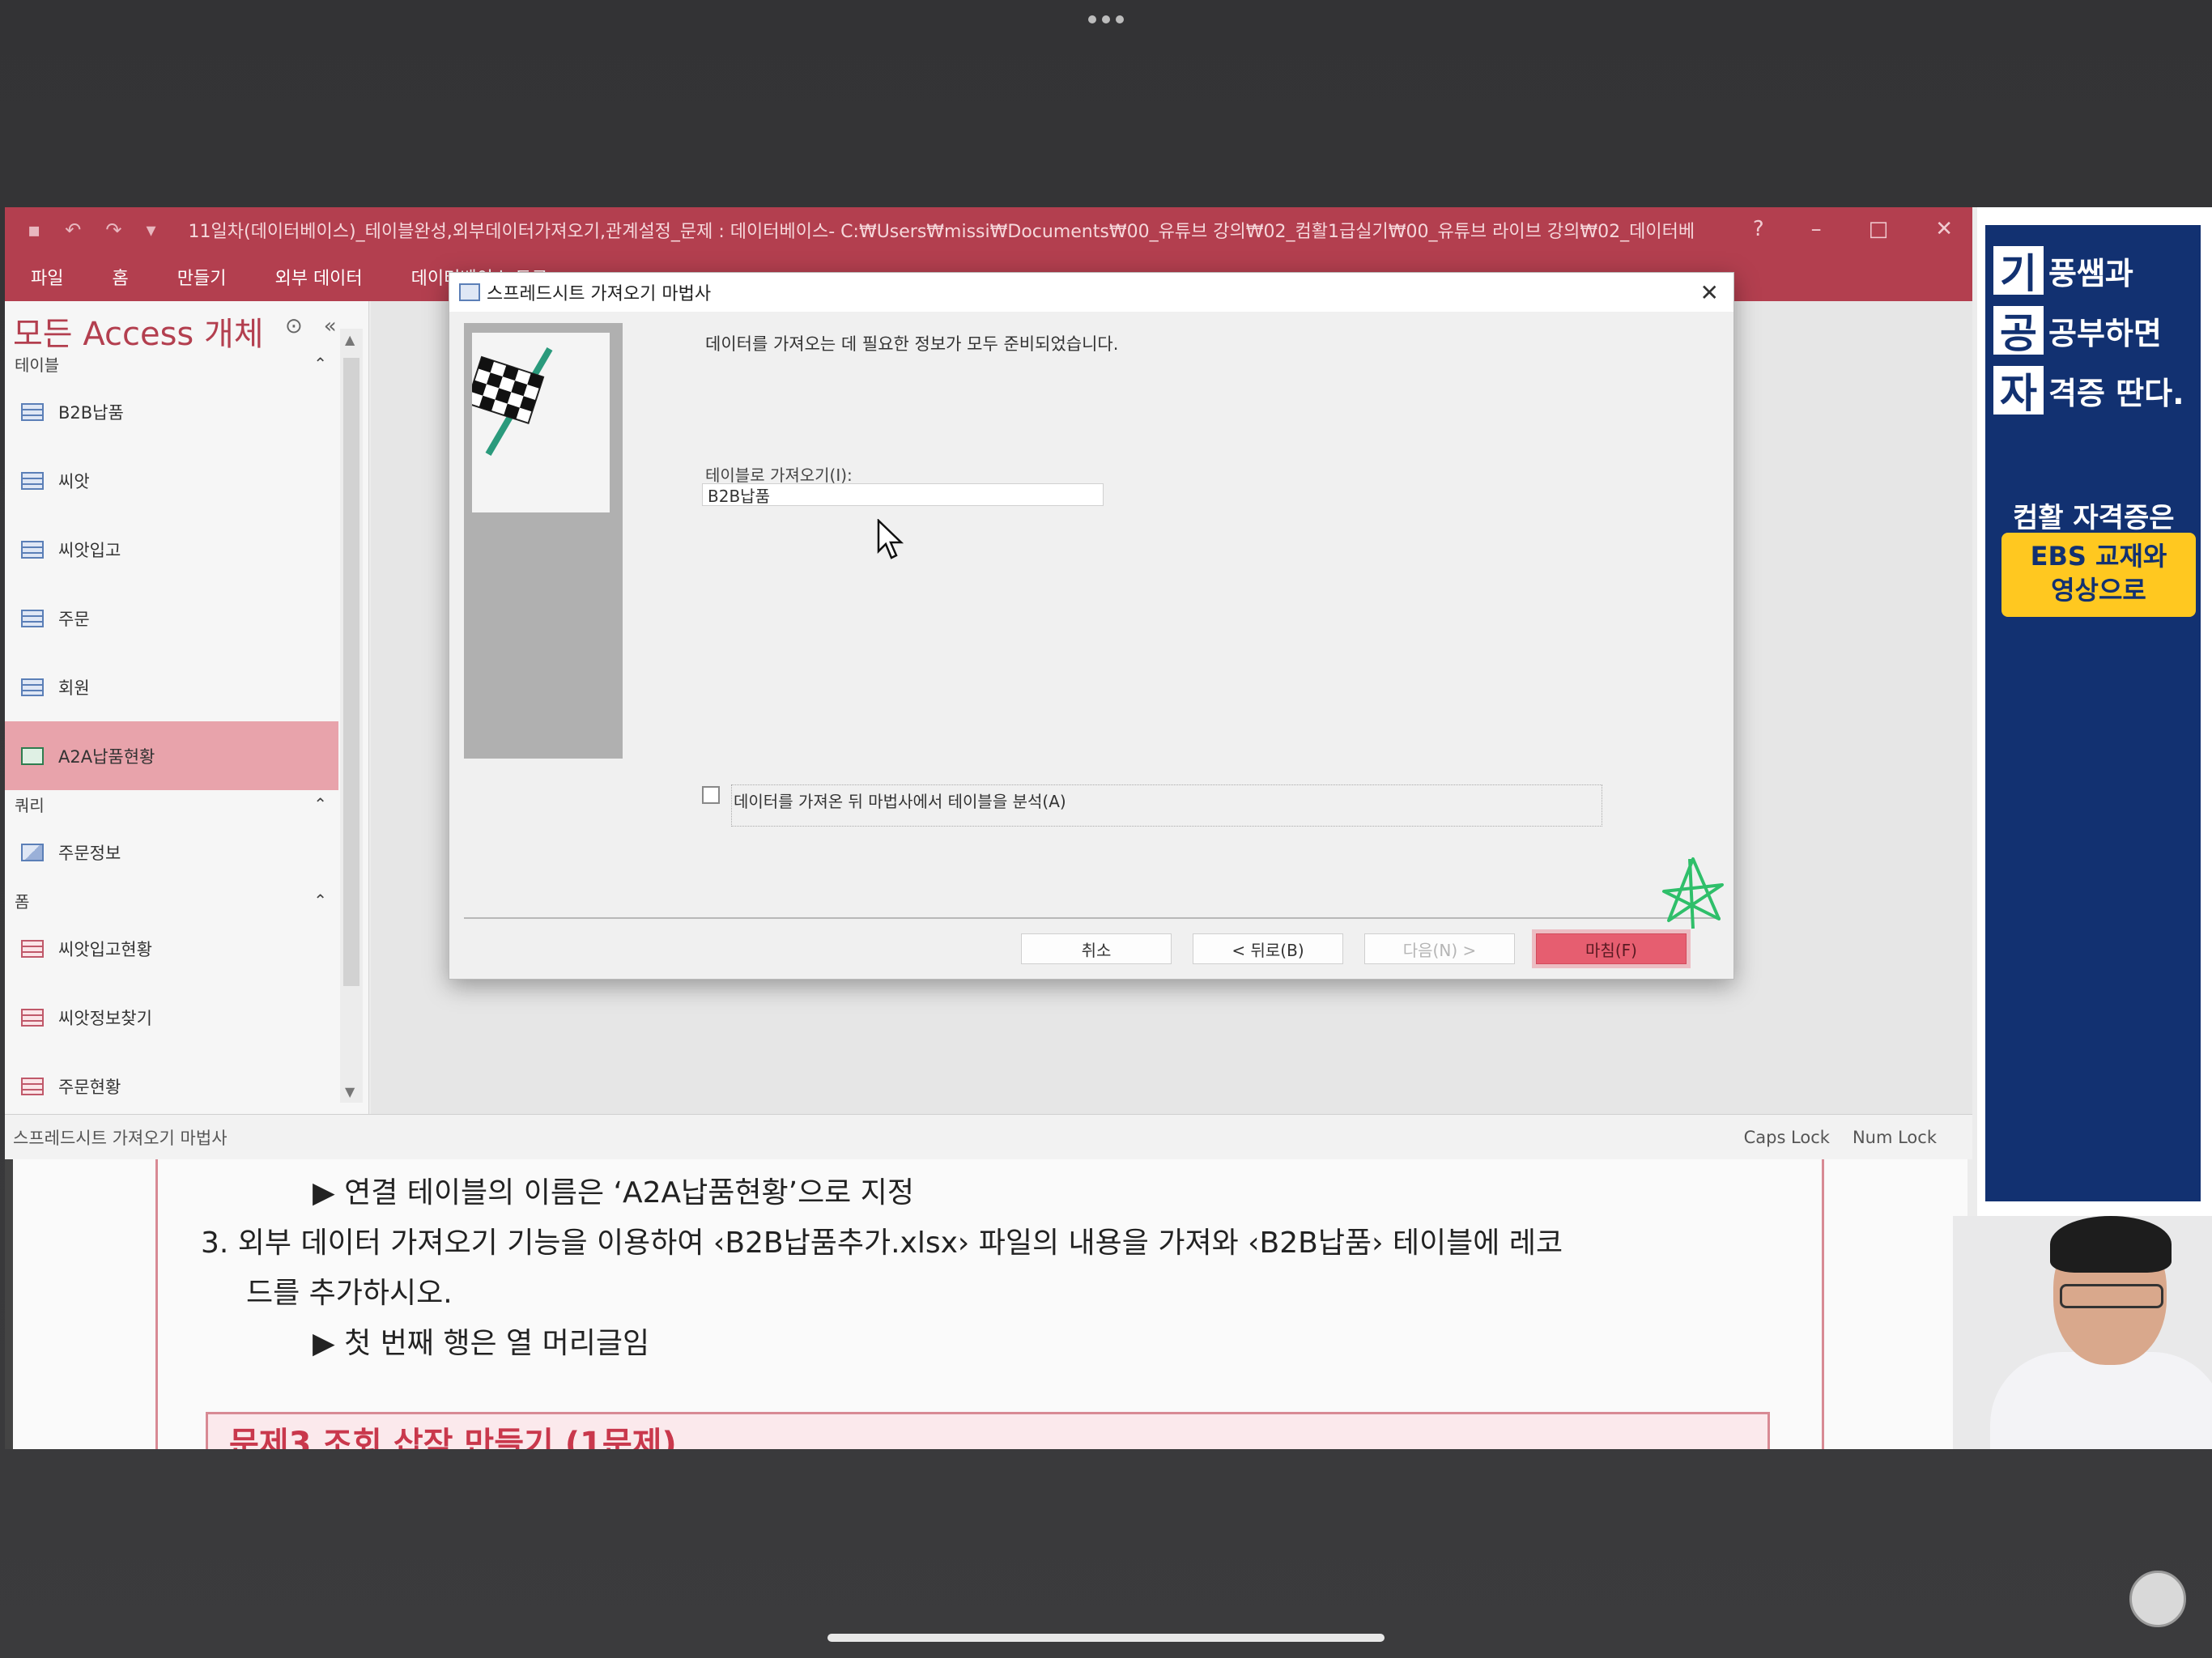 This screenshot has width=2212, height=1658. I want to click on nav-item-query: 주문정보, so click(172, 852).